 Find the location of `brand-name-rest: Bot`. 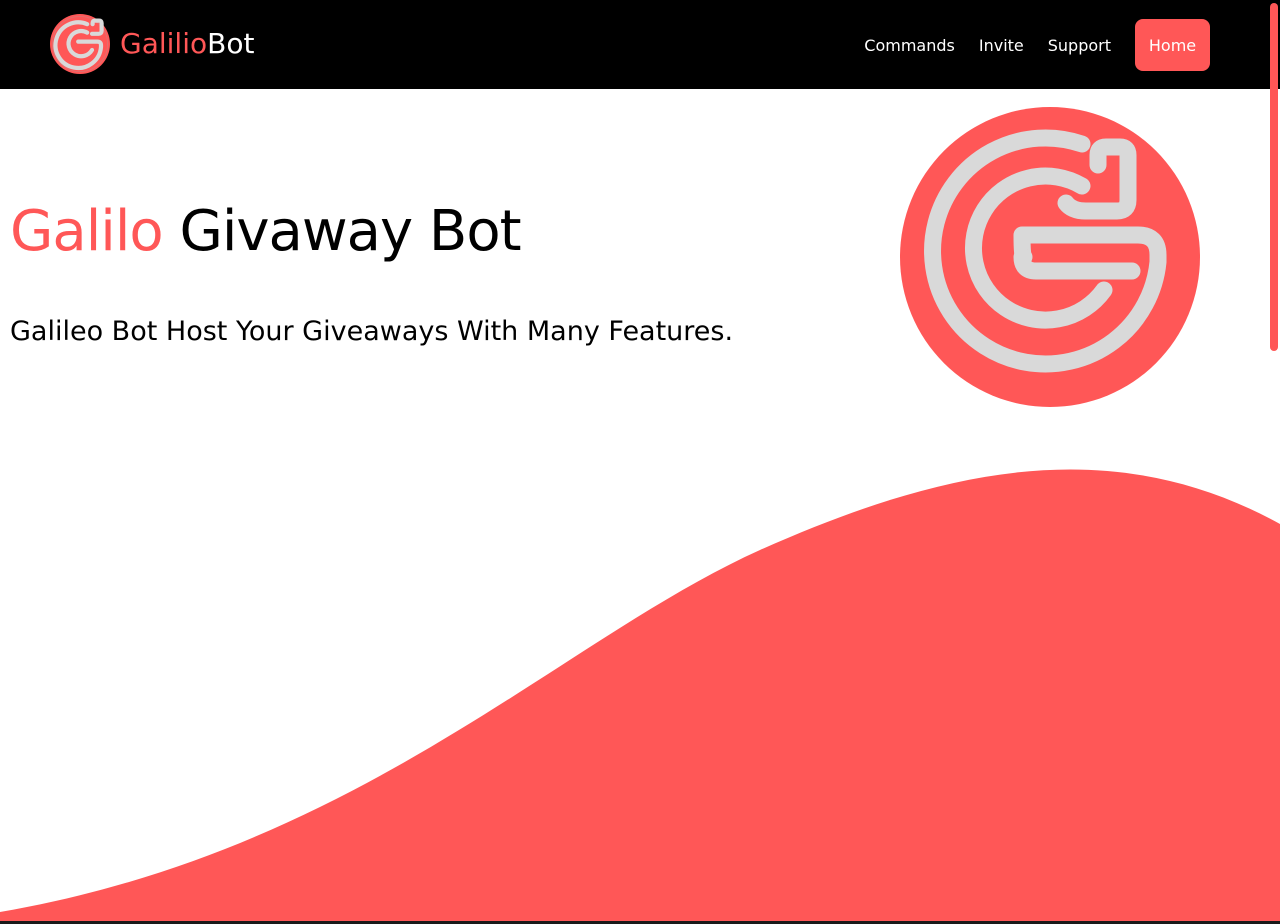

brand-name-rest: Bot is located at coordinates (231, 43).